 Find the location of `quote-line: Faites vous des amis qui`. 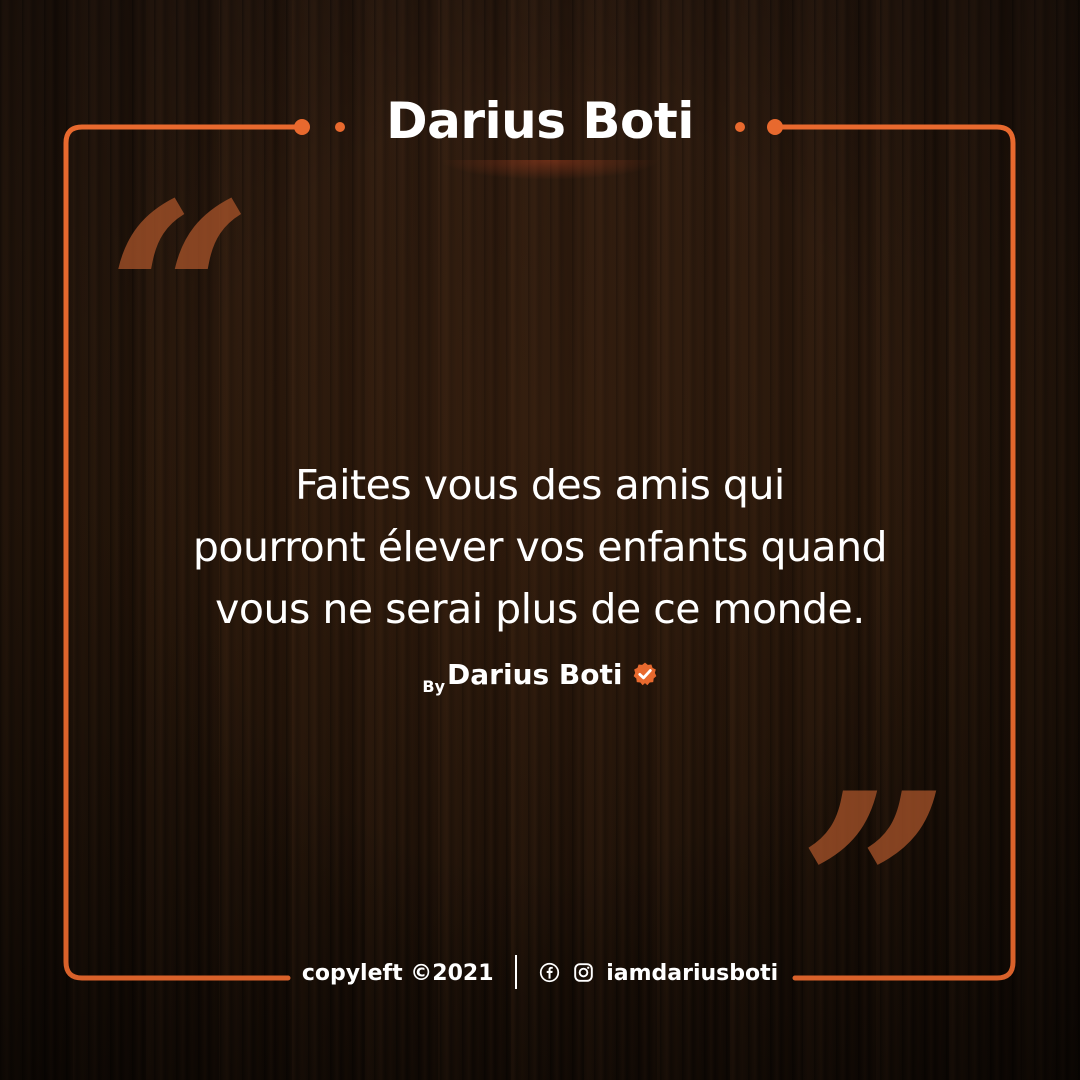

quote-line: Faites vous des amis qui is located at coordinates (540, 485).